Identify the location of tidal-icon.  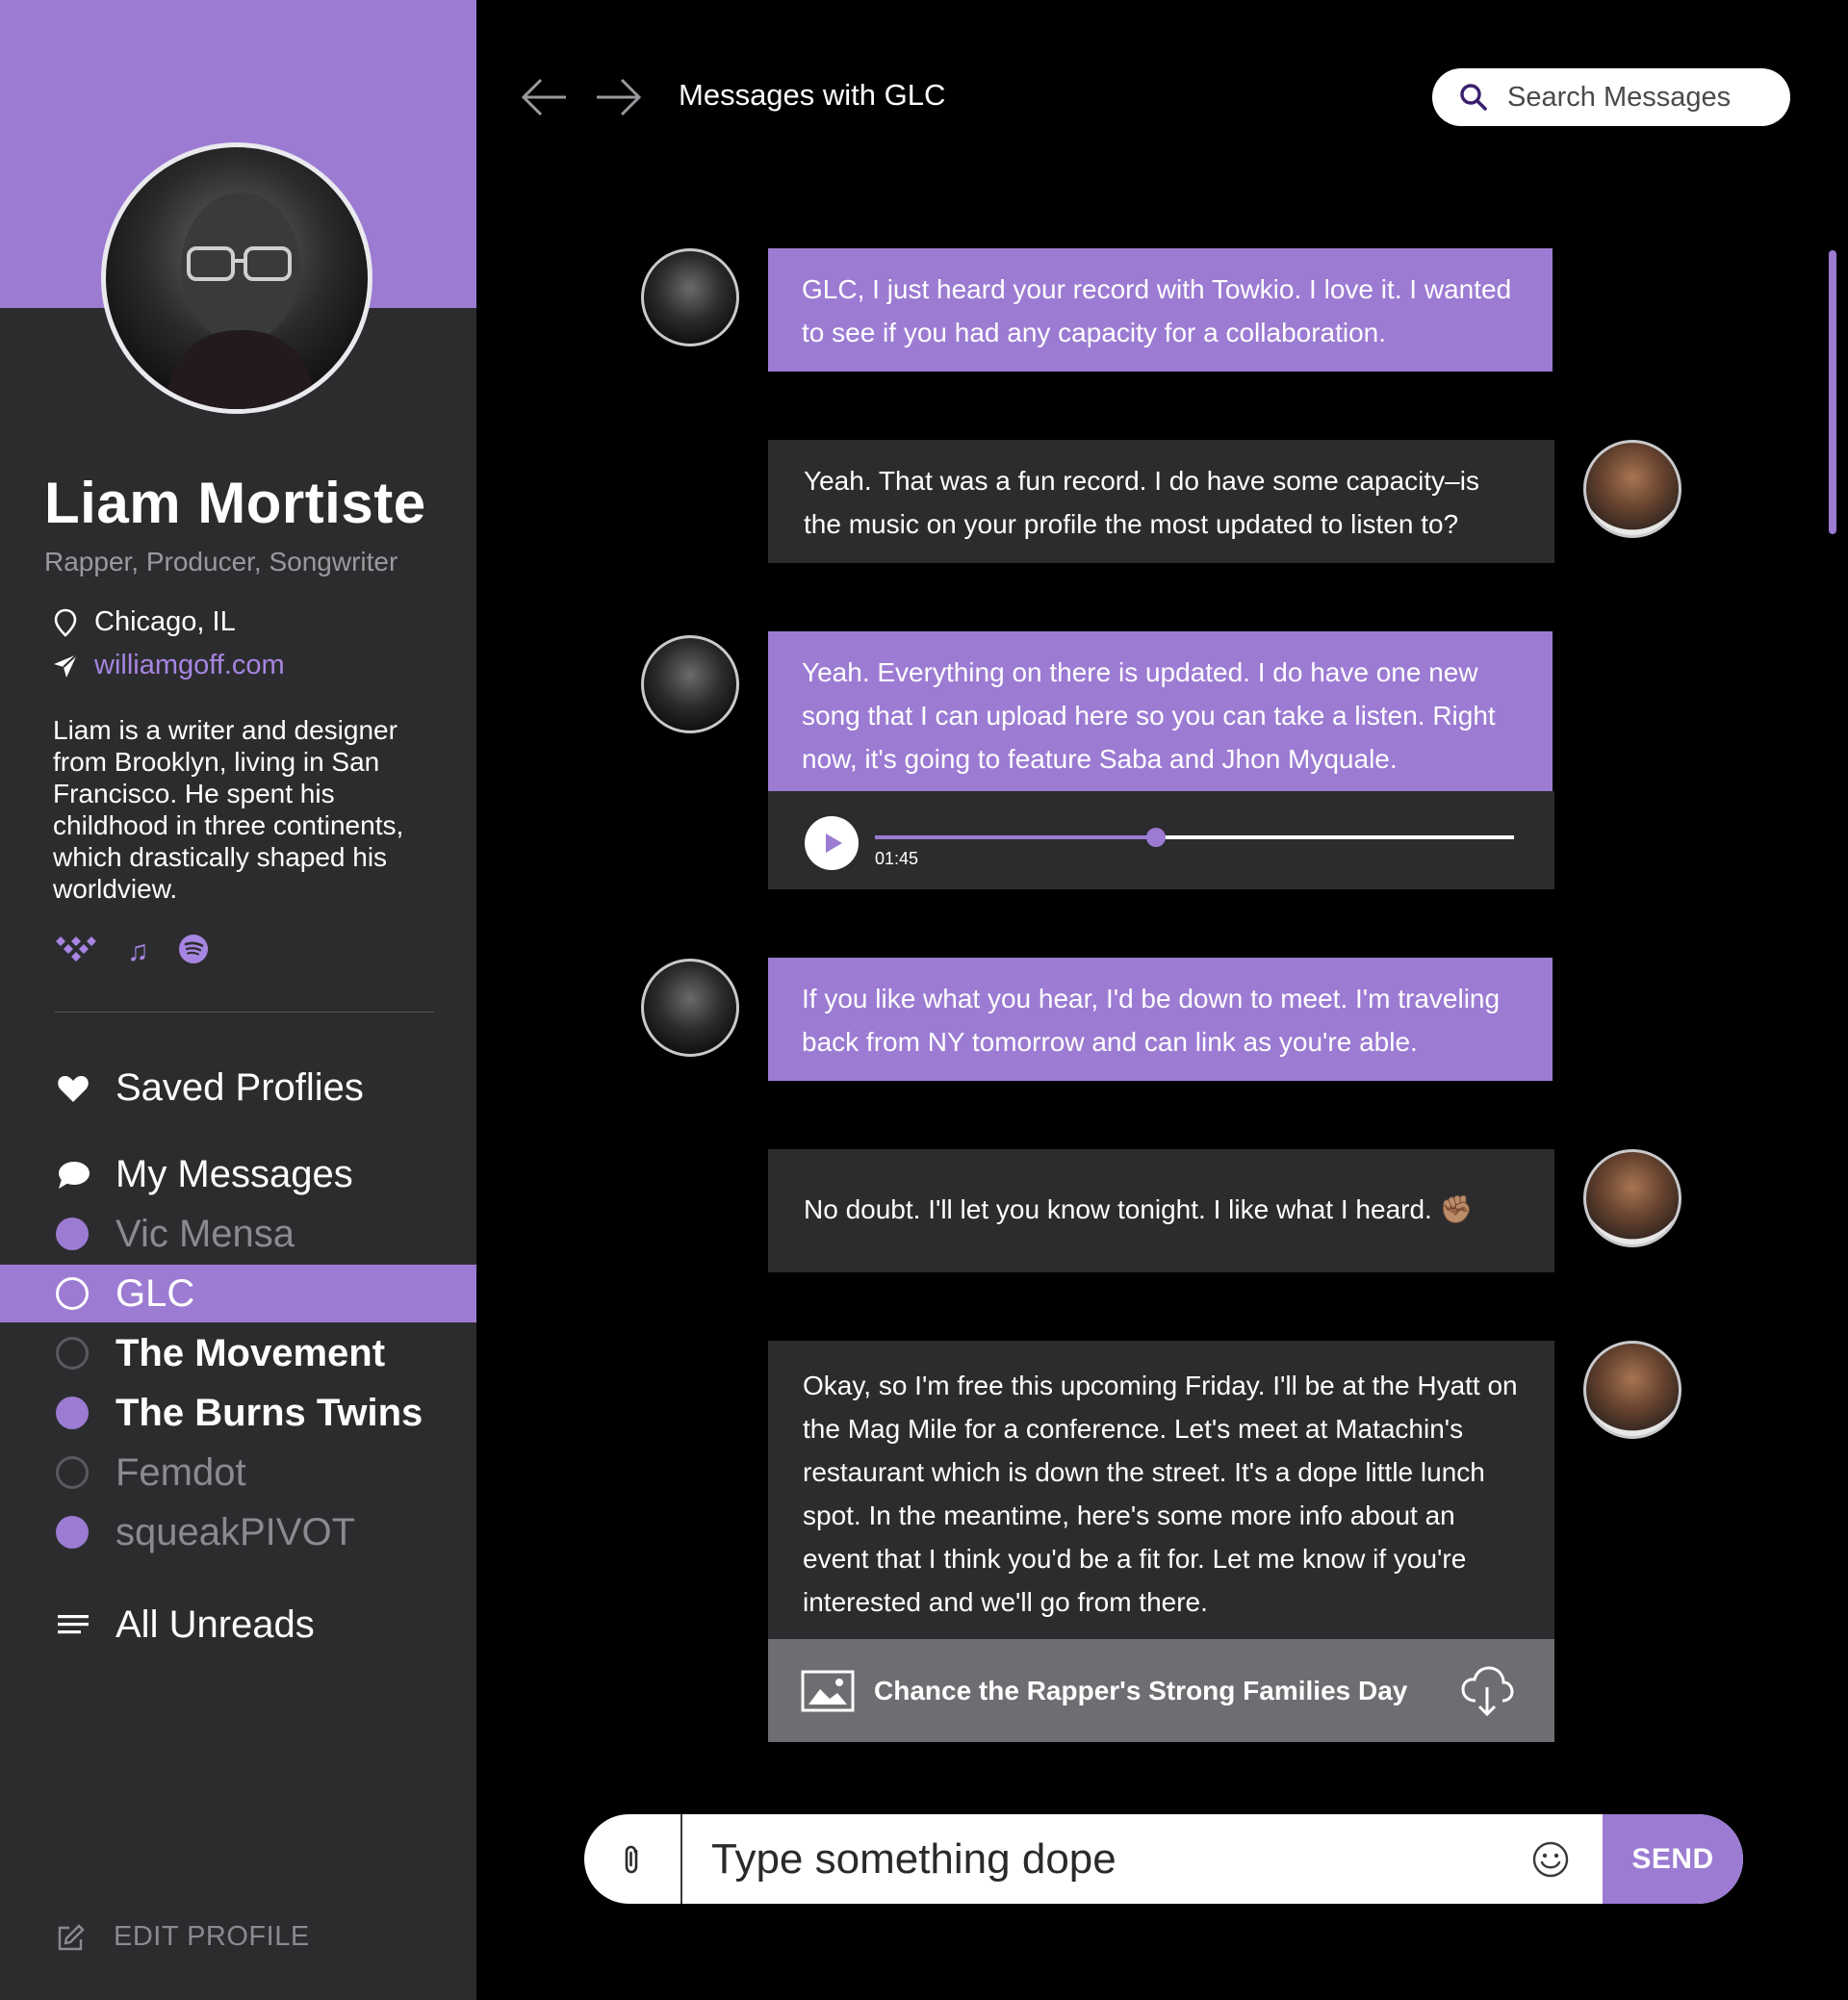
(76, 952).